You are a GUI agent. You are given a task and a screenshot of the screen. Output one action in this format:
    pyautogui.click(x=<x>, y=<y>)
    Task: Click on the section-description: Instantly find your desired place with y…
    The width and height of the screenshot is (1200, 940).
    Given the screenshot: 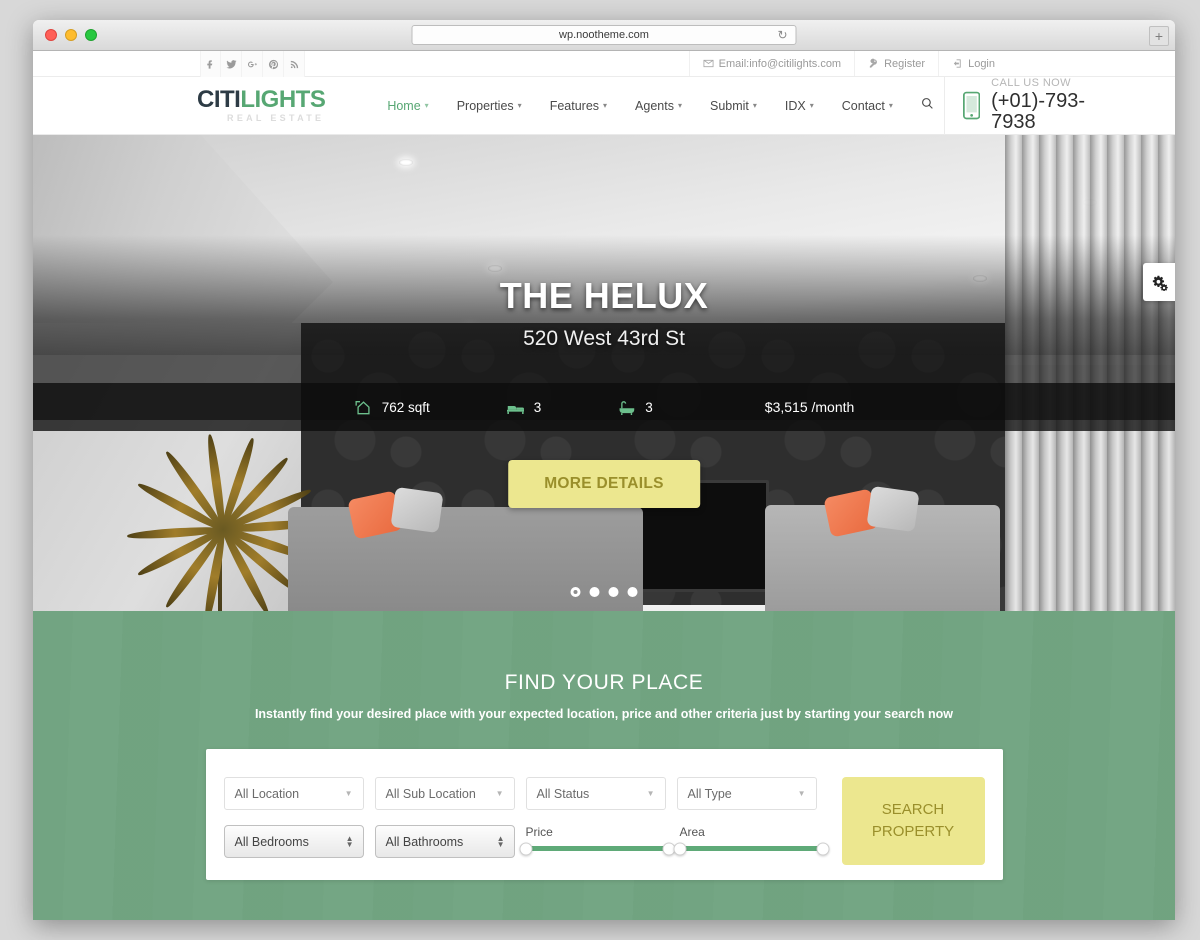 What is the action you would take?
    pyautogui.click(x=604, y=714)
    